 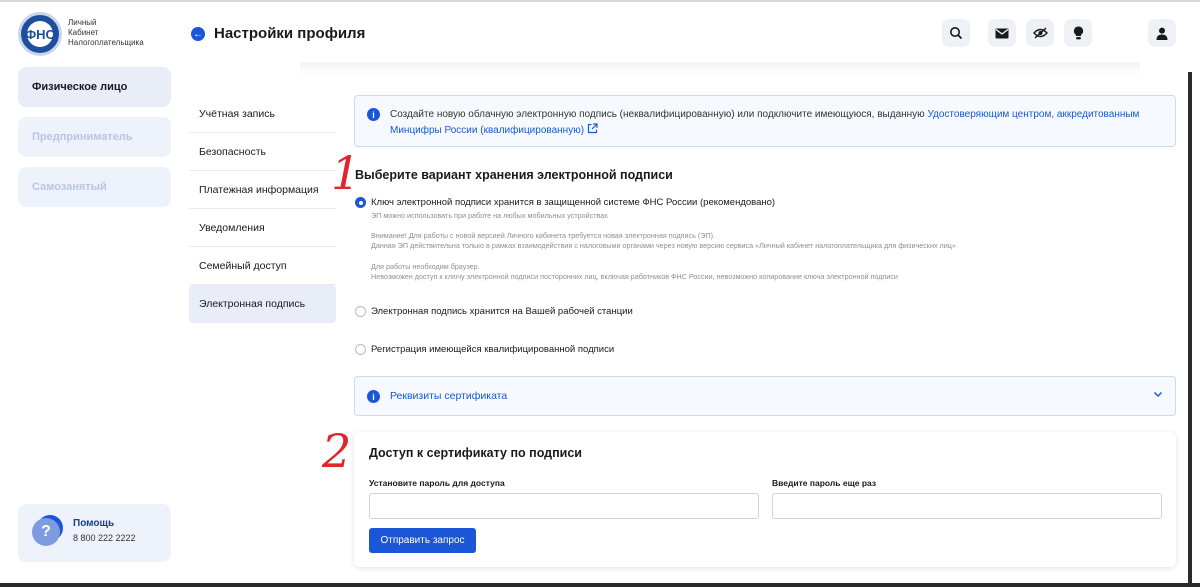 I want to click on help-icon: ?, so click(x=46, y=532).